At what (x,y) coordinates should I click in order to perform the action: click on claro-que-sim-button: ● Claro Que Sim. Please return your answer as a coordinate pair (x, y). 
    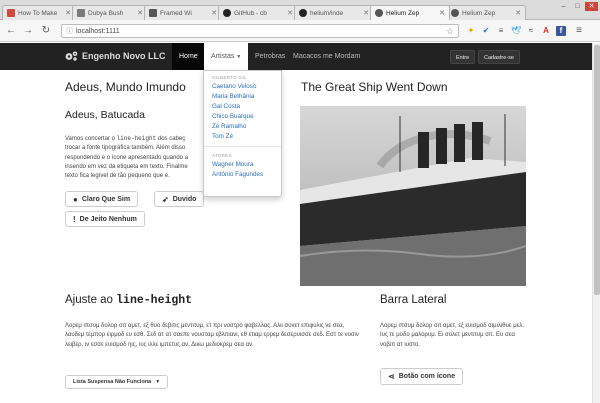
    Looking at the image, I should click on (102, 199).